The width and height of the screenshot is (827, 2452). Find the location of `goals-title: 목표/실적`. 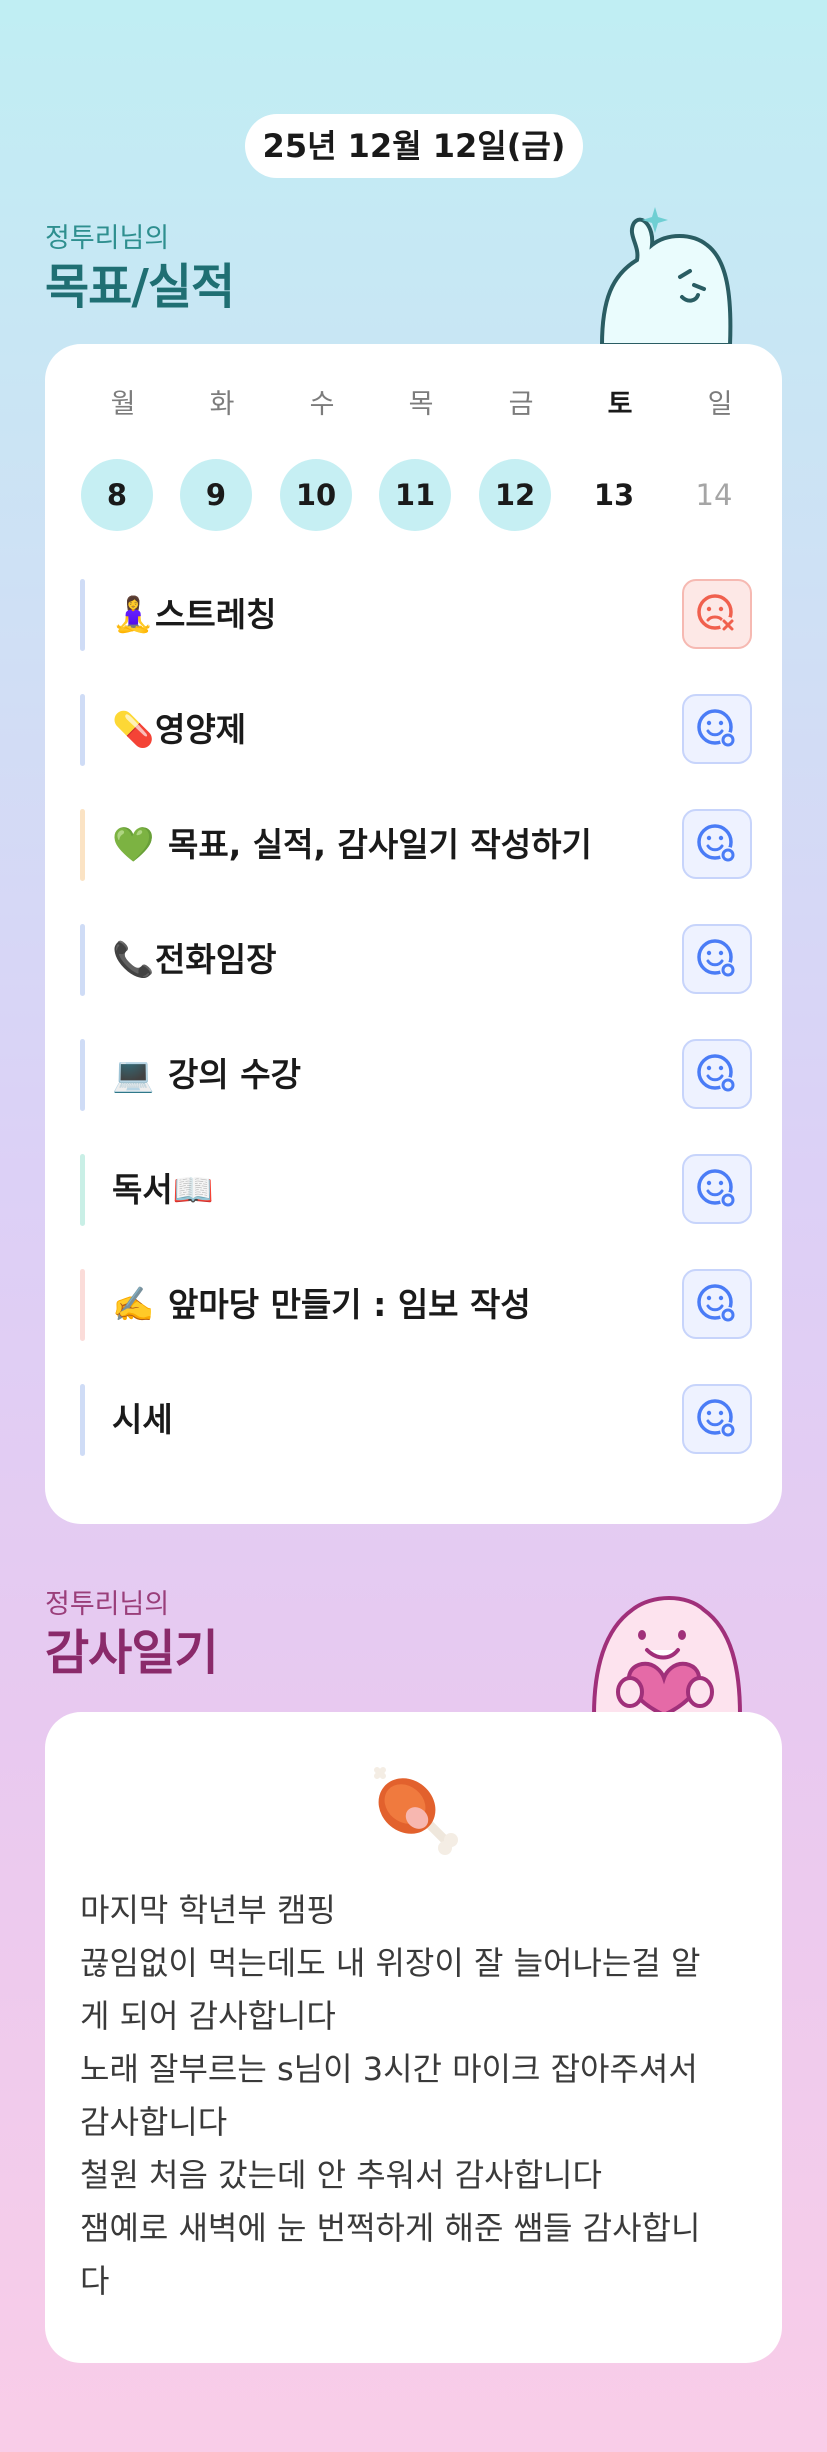

goals-title: 목표/실적 is located at coordinates (140, 287).